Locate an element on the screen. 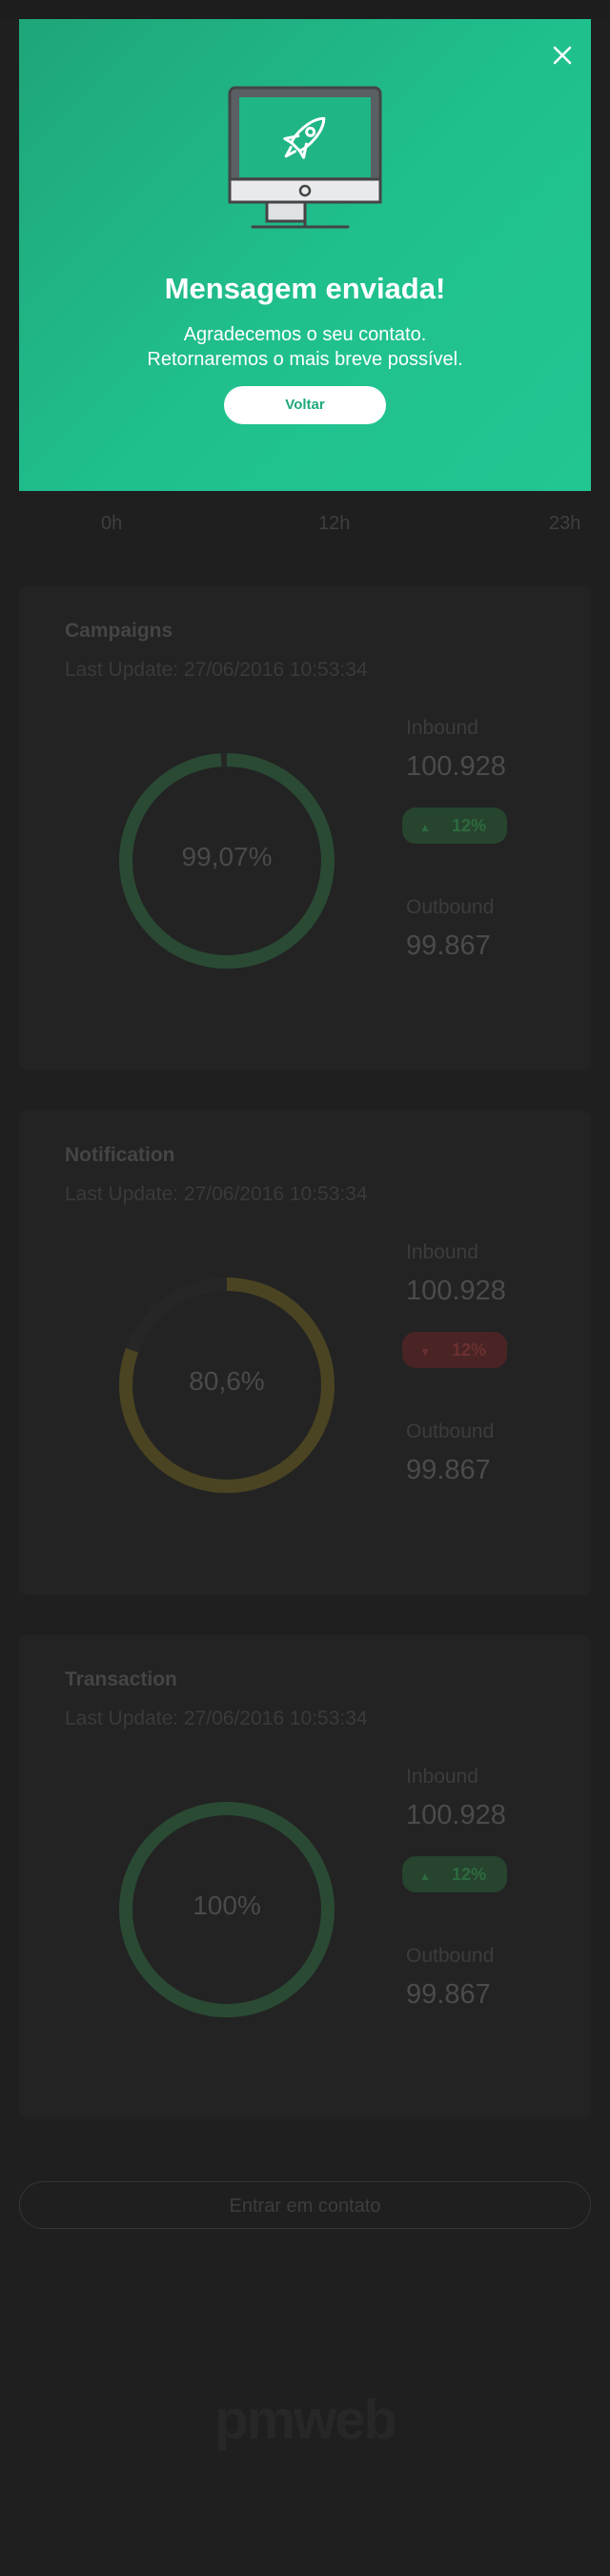 Image resolution: width=610 pixels, height=2576 pixels. pmweb-logo: pmweb is located at coordinates (305, 2420).